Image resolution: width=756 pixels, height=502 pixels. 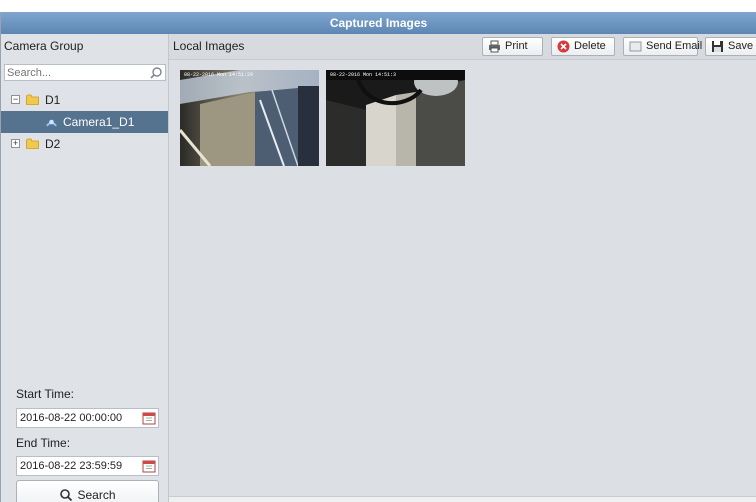 I want to click on tree-node-camera1-d1: Camera1_D1, so click(x=84, y=122).